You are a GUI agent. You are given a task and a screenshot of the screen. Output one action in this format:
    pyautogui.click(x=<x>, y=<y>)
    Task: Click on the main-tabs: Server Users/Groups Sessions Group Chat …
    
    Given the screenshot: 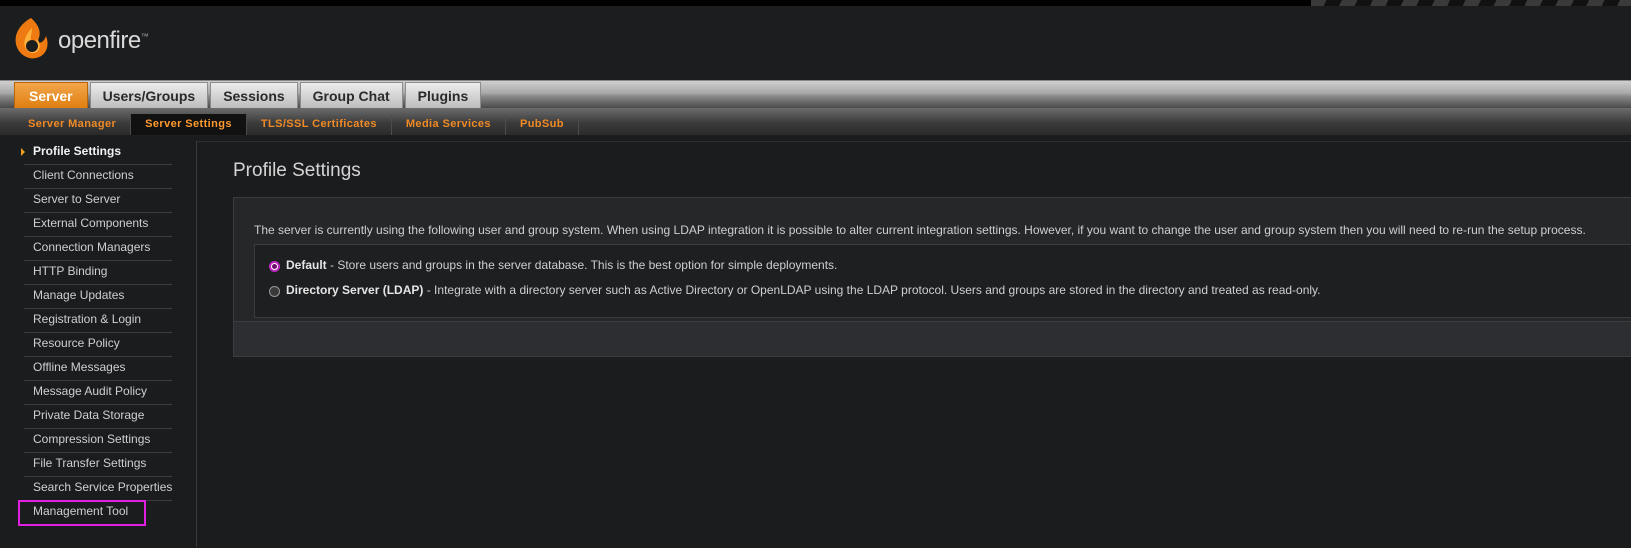 What is the action you would take?
    pyautogui.click(x=815, y=94)
    